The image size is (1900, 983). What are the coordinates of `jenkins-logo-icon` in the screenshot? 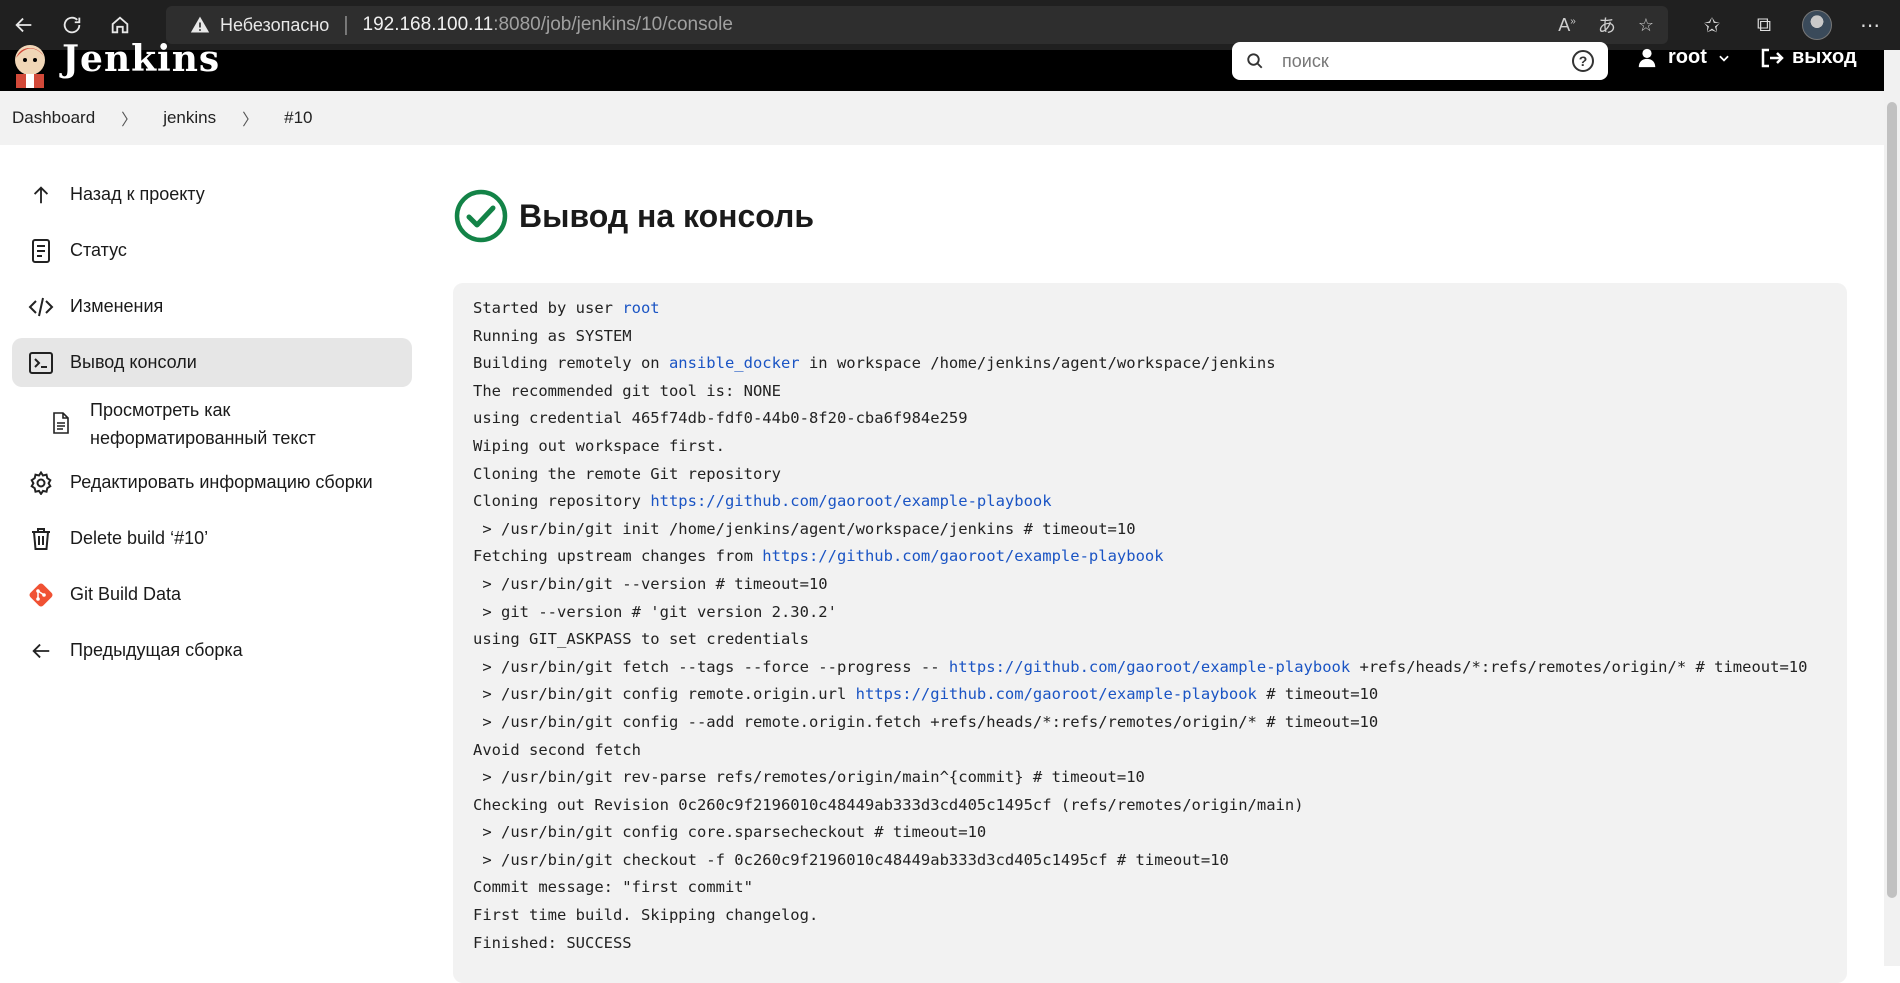 It's located at (31, 64).